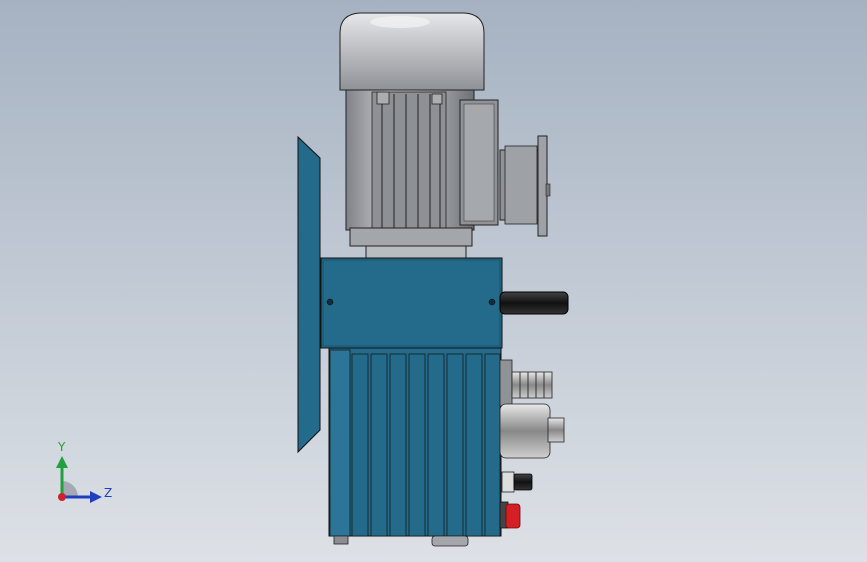 The width and height of the screenshot is (867, 562). Describe the element at coordinates (534, 303) in the screenshot. I see `handle-icon` at that location.